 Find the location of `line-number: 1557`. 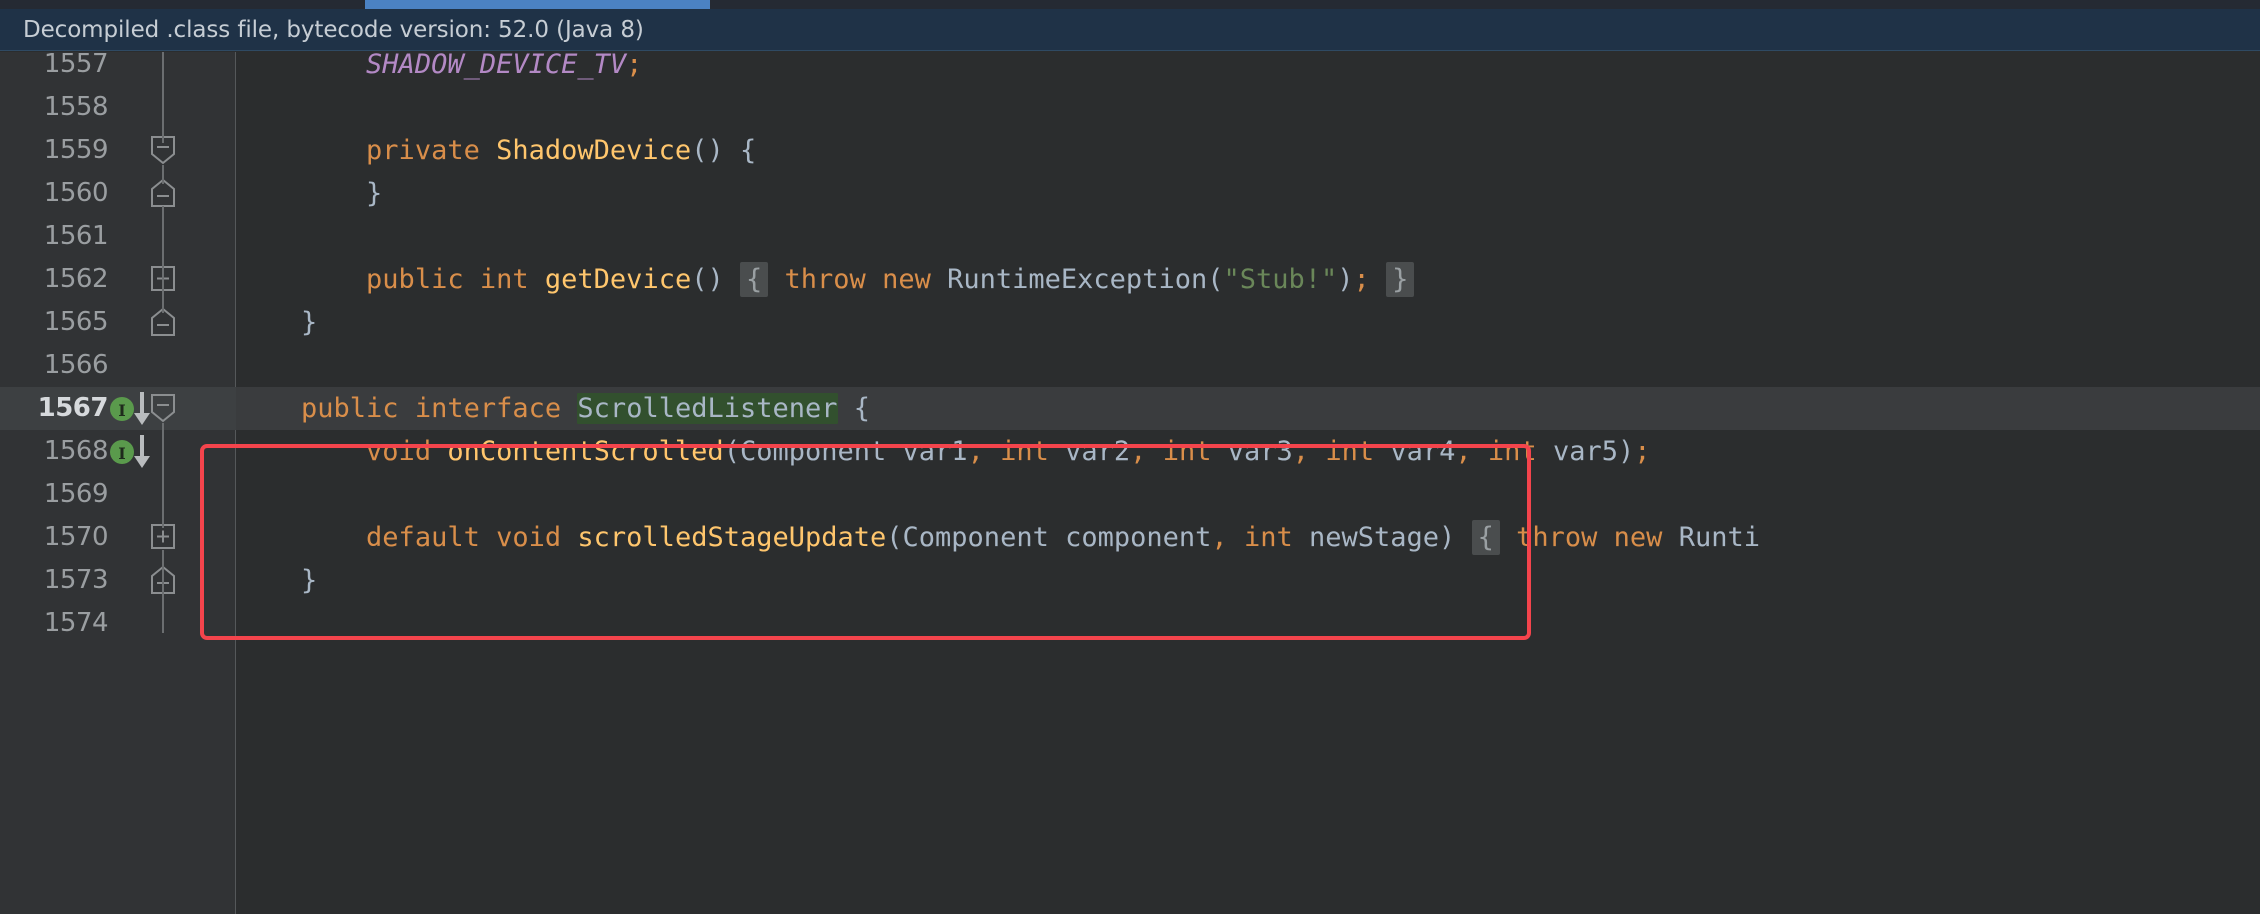

line-number: 1557 is located at coordinates (54, 69).